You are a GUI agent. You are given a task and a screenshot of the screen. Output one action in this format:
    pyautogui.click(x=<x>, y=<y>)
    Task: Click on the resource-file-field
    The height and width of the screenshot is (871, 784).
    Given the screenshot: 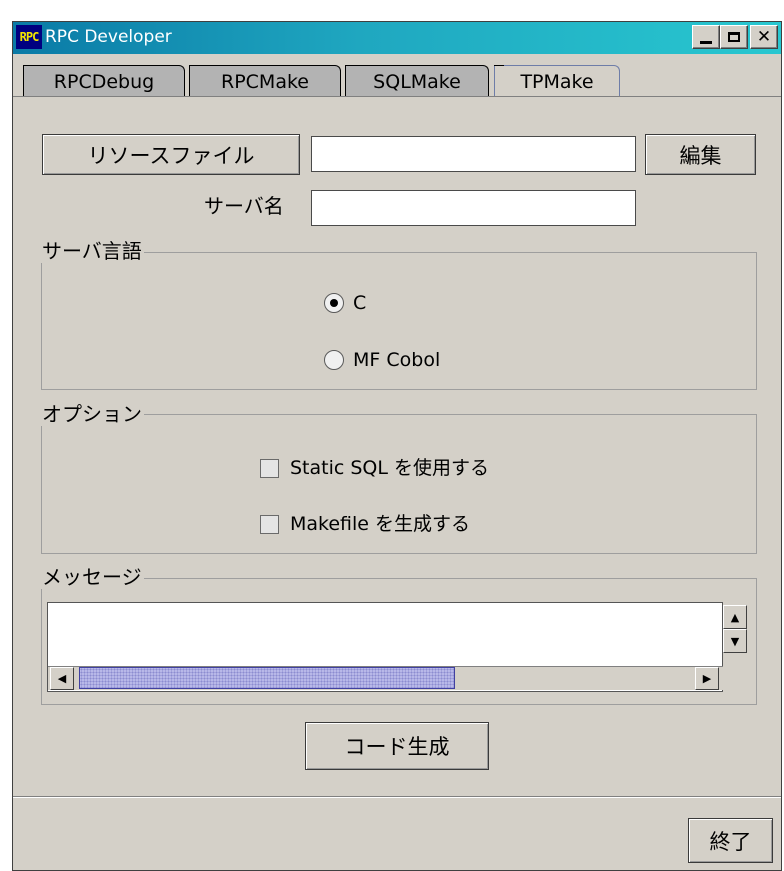 What is the action you would take?
    pyautogui.click(x=473, y=154)
    